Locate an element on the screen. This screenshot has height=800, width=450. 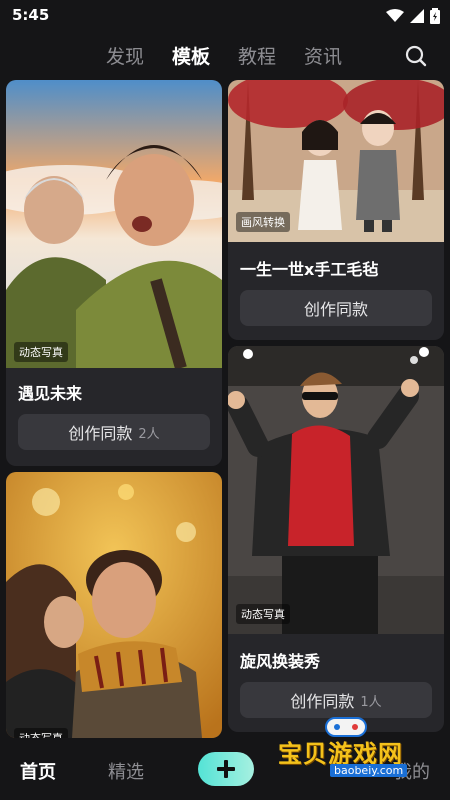
battery-icon is located at coordinates (435, 16).